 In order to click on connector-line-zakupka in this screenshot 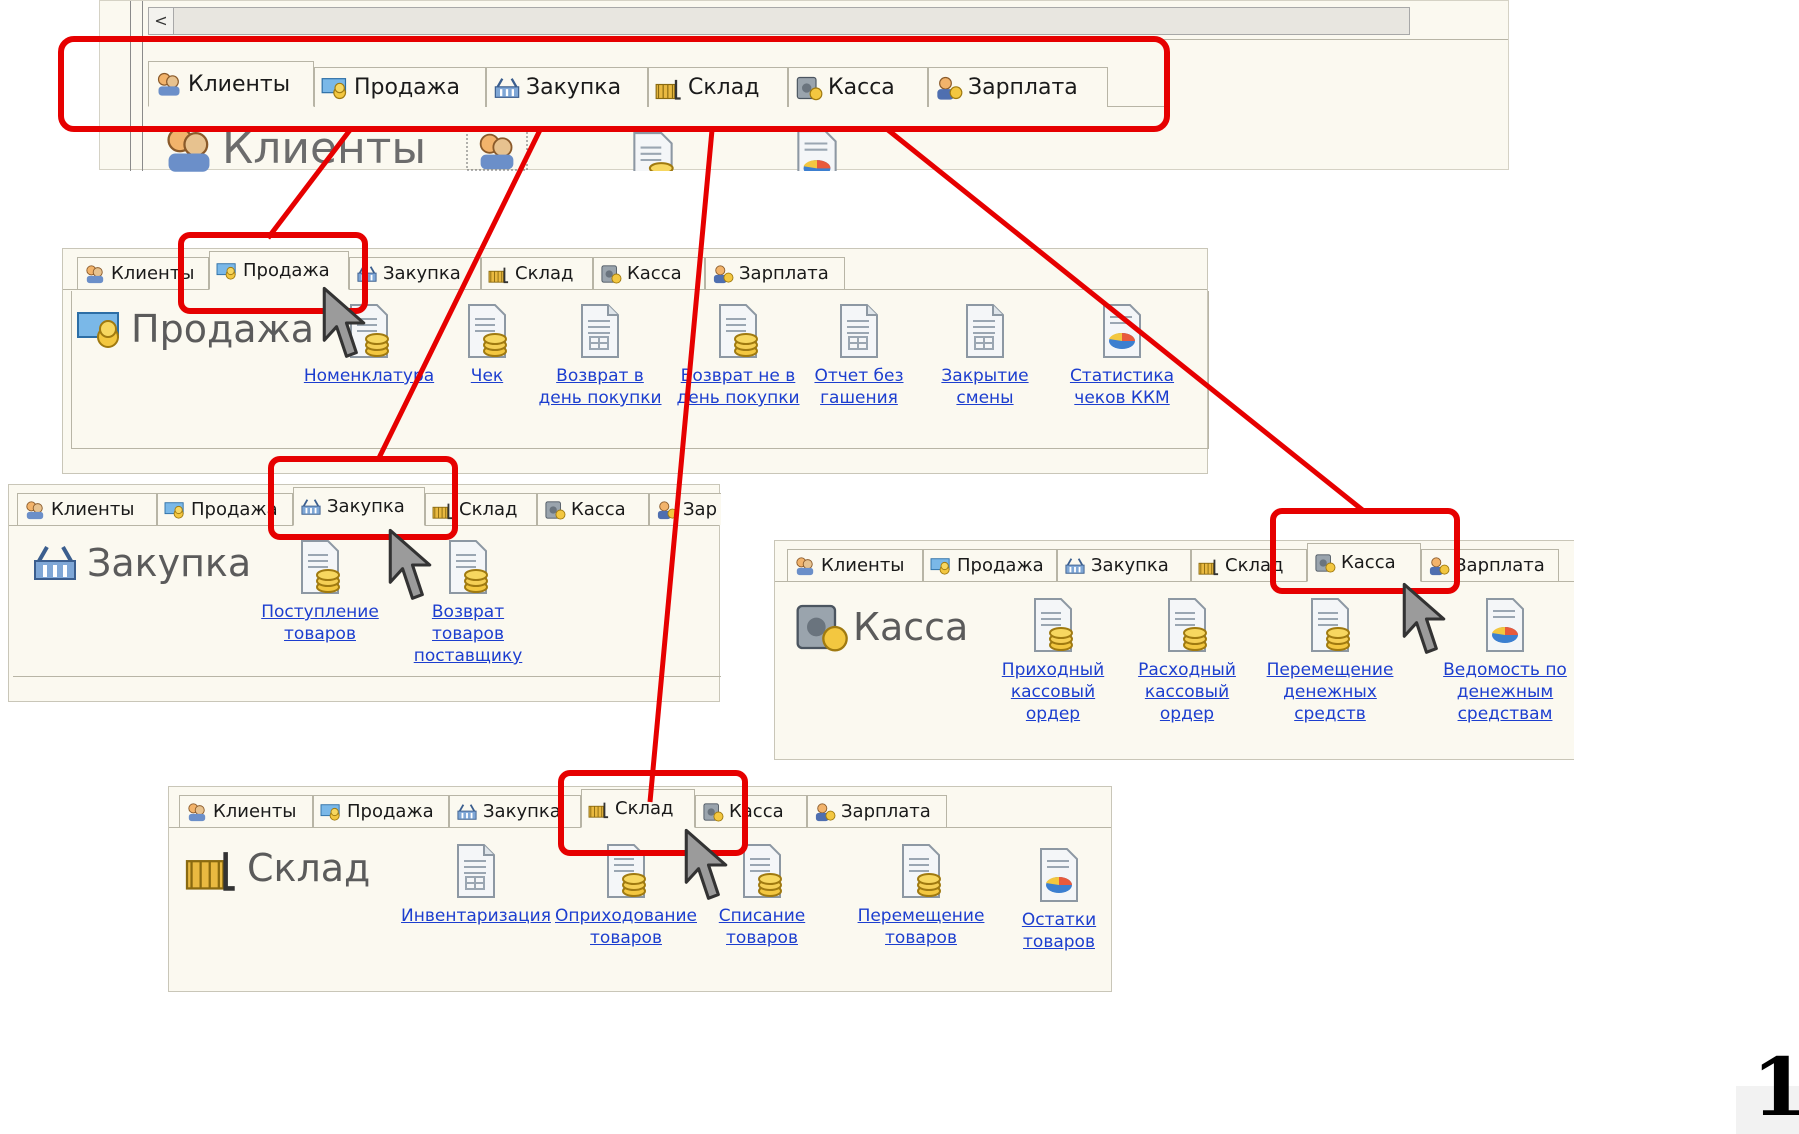, I will do `click(459, 295)`.